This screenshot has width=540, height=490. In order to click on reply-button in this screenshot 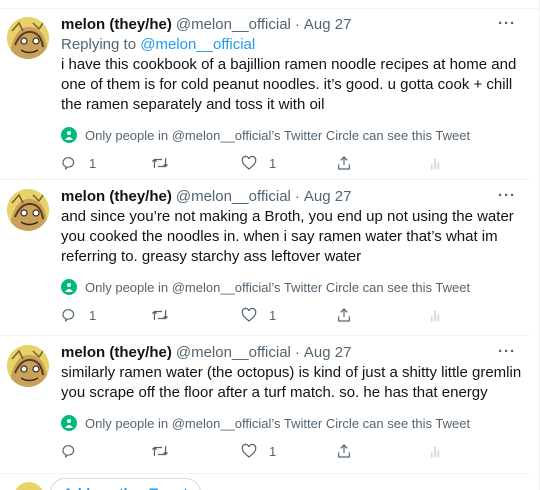, I will do `click(75, 451)`.